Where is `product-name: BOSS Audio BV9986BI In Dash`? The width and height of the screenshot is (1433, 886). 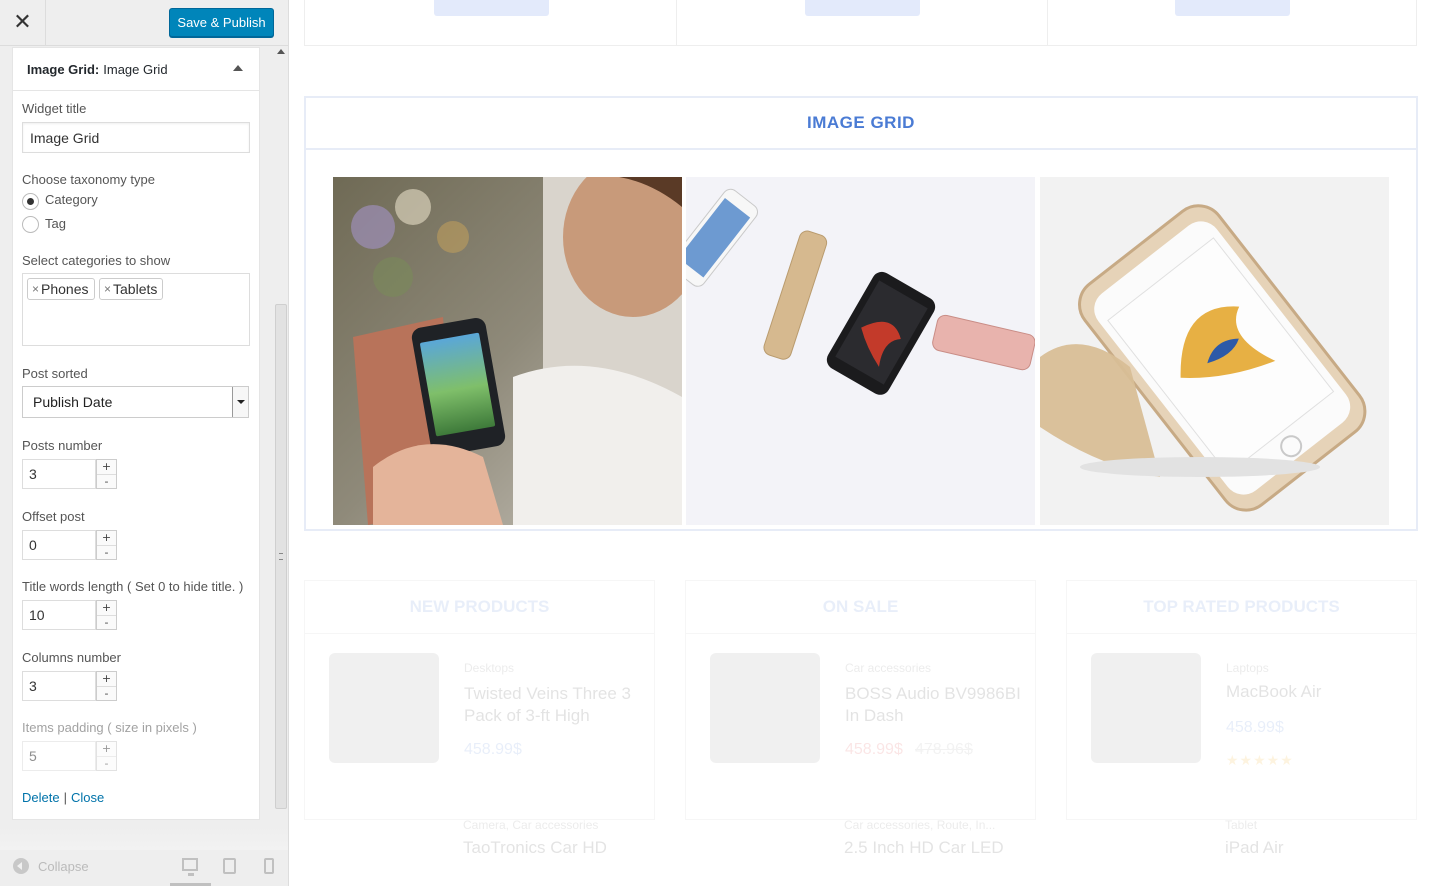
product-name: BOSS Audio BV9986BI In Dash is located at coordinates (935, 705).